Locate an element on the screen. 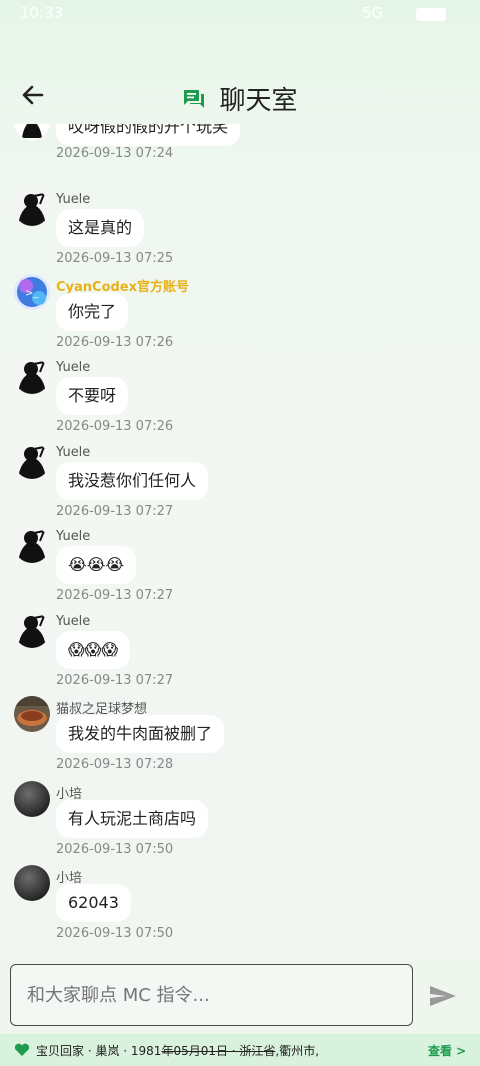  send-icon is located at coordinates (443, 996).